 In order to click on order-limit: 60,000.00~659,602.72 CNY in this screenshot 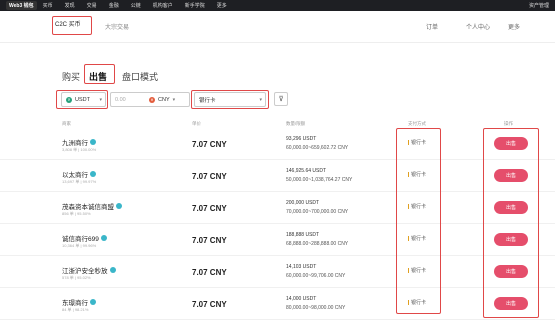, I will do `click(317, 148)`.